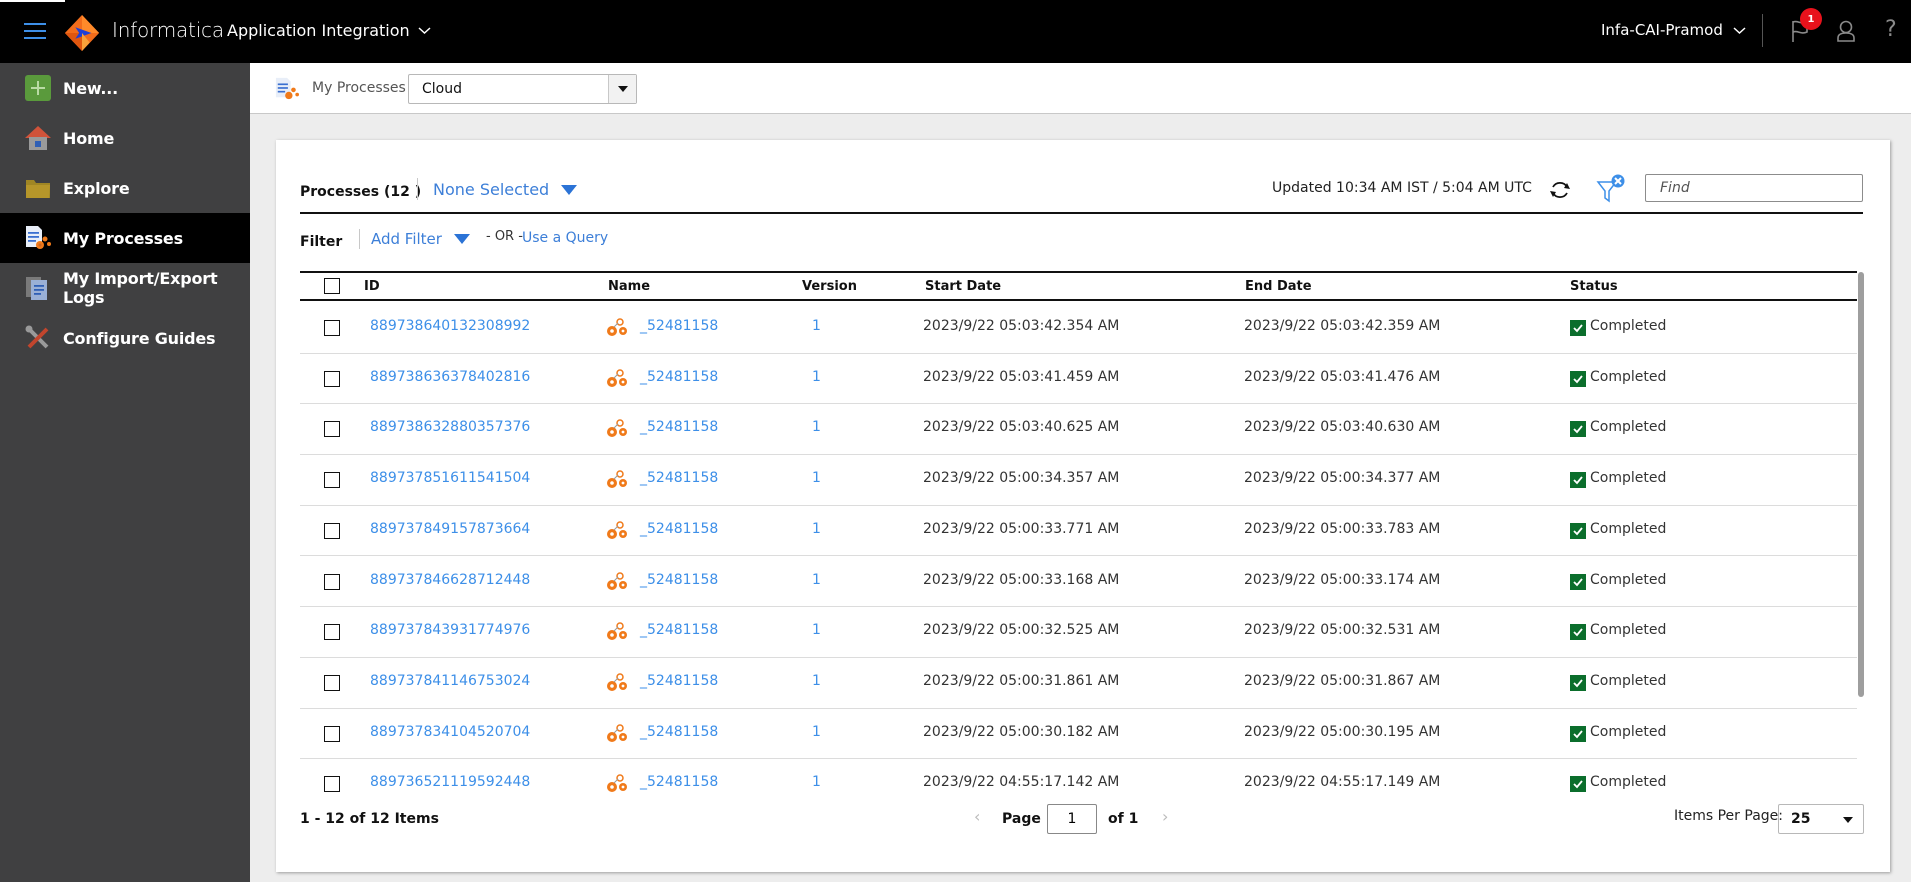 The image size is (1911, 882). I want to click on process-id-link: 889737846628712448, so click(450, 580).